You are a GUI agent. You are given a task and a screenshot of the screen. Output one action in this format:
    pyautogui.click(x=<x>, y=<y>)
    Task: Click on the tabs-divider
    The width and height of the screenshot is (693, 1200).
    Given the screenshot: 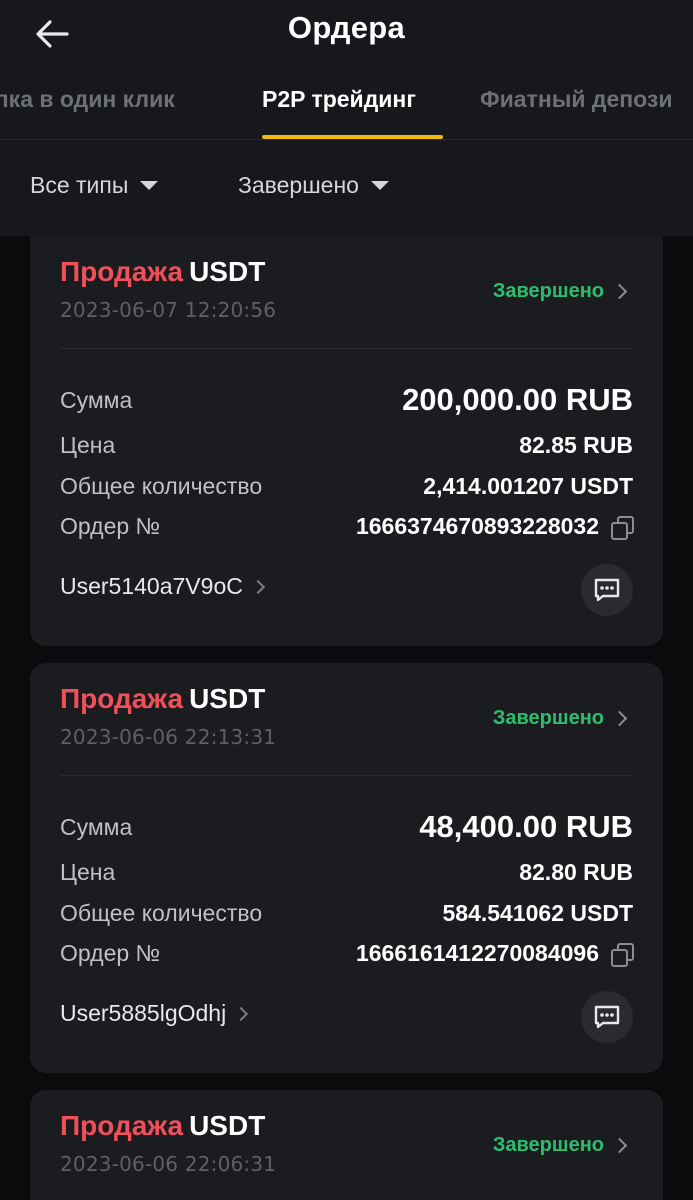 What is the action you would take?
    pyautogui.click(x=346, y=139)
    